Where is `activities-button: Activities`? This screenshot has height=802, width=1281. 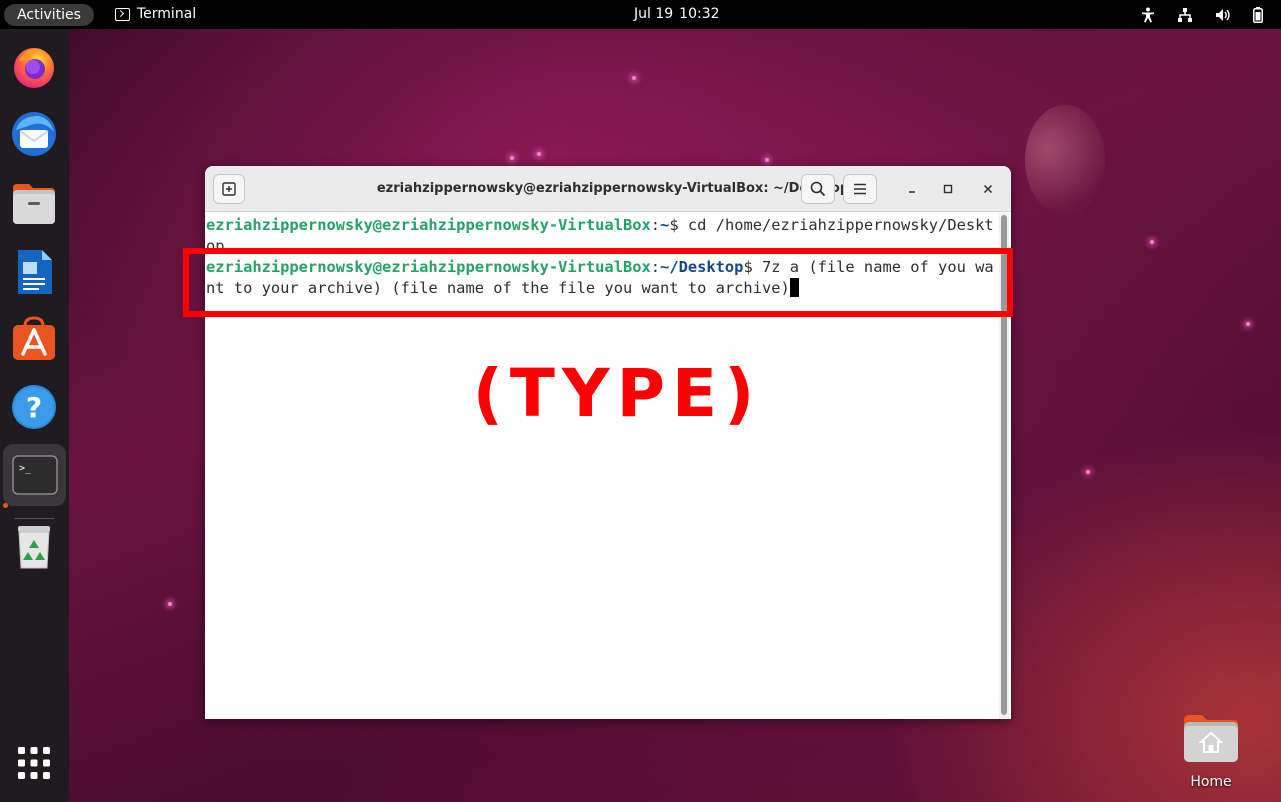
activities-button: Activities is located at coordinates (49, 15).